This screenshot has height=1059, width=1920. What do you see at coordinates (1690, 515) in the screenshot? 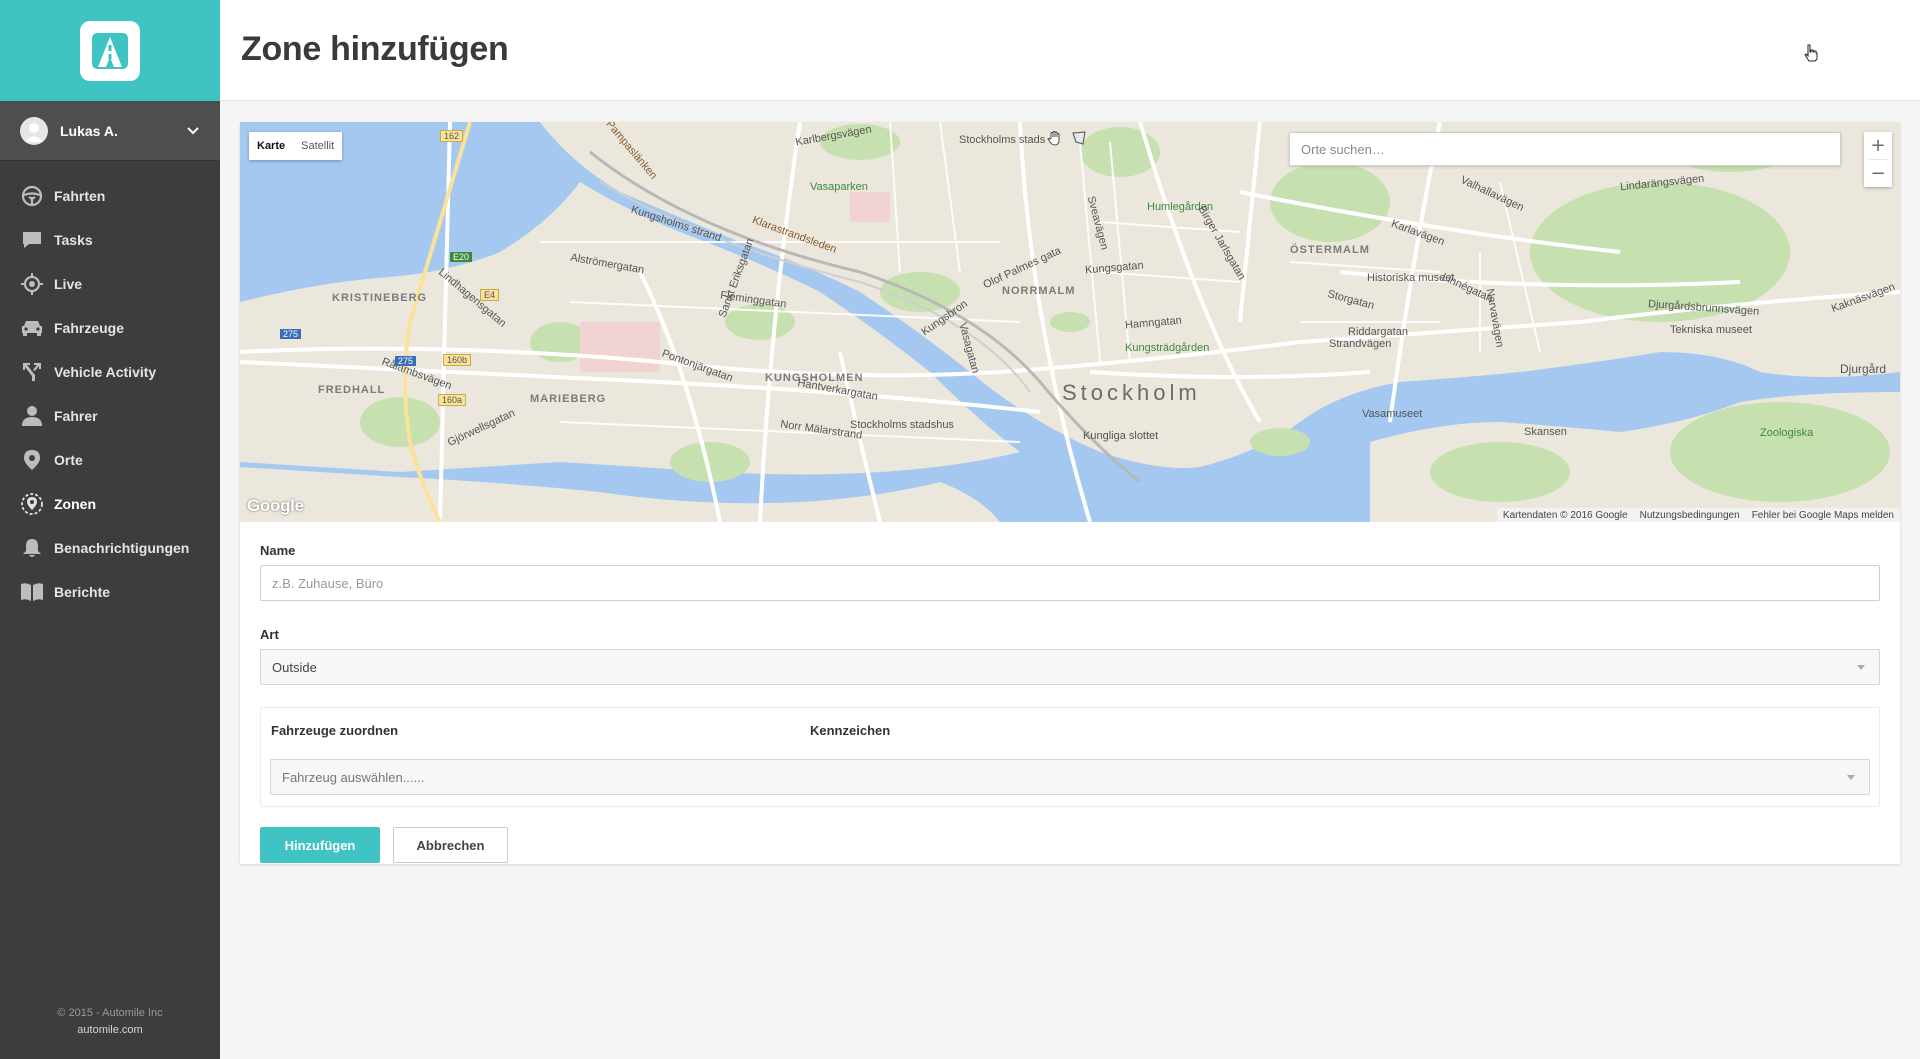
I see `terms-link: Nutzungsbedingungen` at bounding box center [1690, 515].